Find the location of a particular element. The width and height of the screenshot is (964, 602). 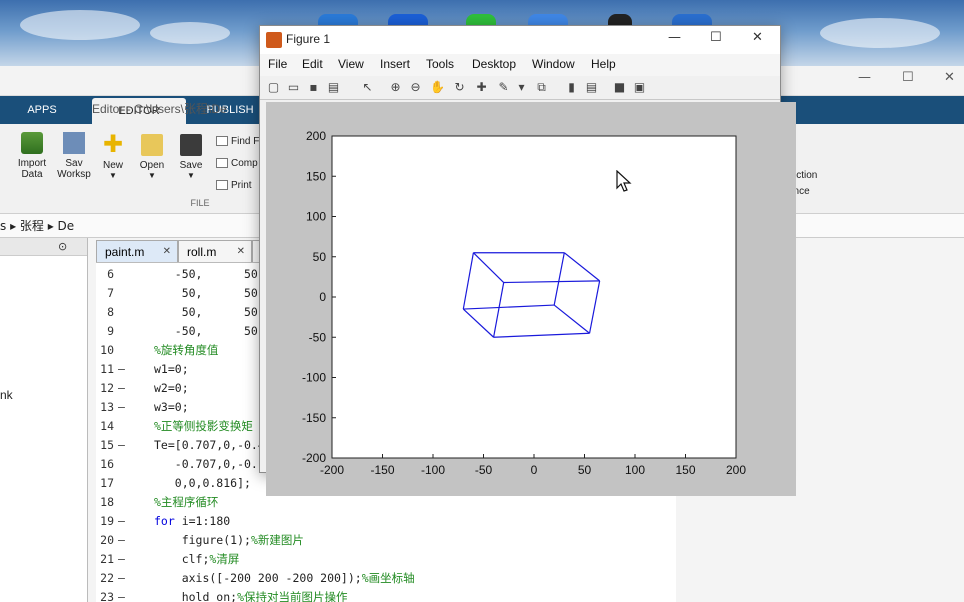

code-comment: %画坐标轴 is located at coordinates (388, 578).